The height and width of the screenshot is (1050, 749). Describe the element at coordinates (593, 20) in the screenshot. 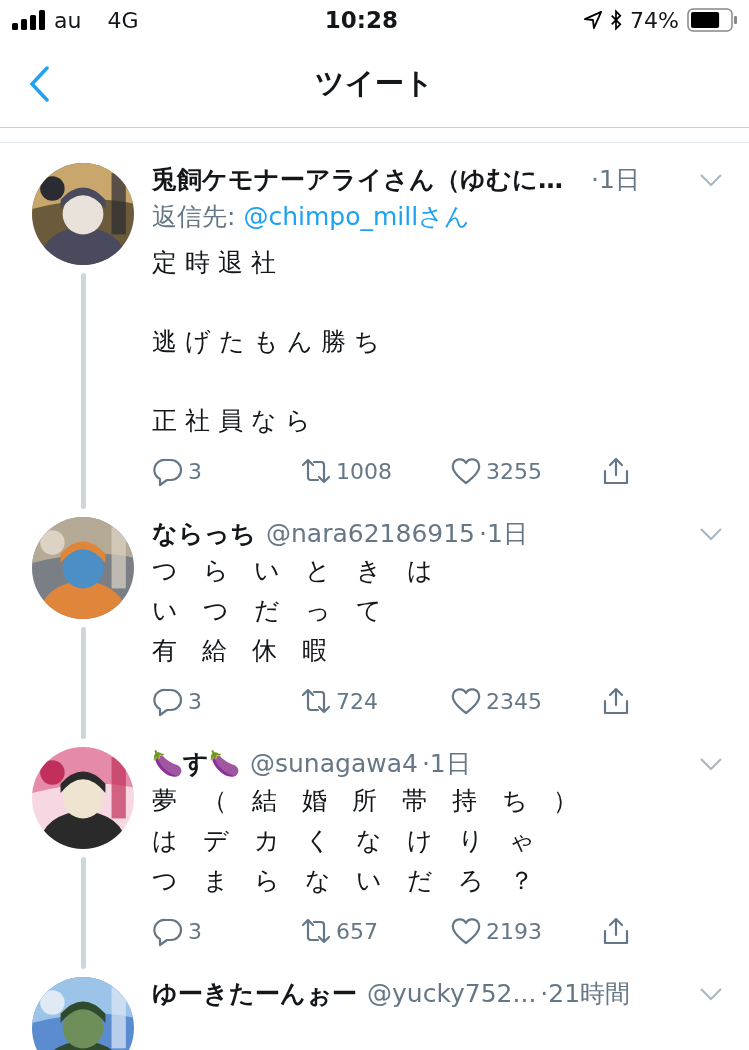

I see `location-arrow-icon` at that location.